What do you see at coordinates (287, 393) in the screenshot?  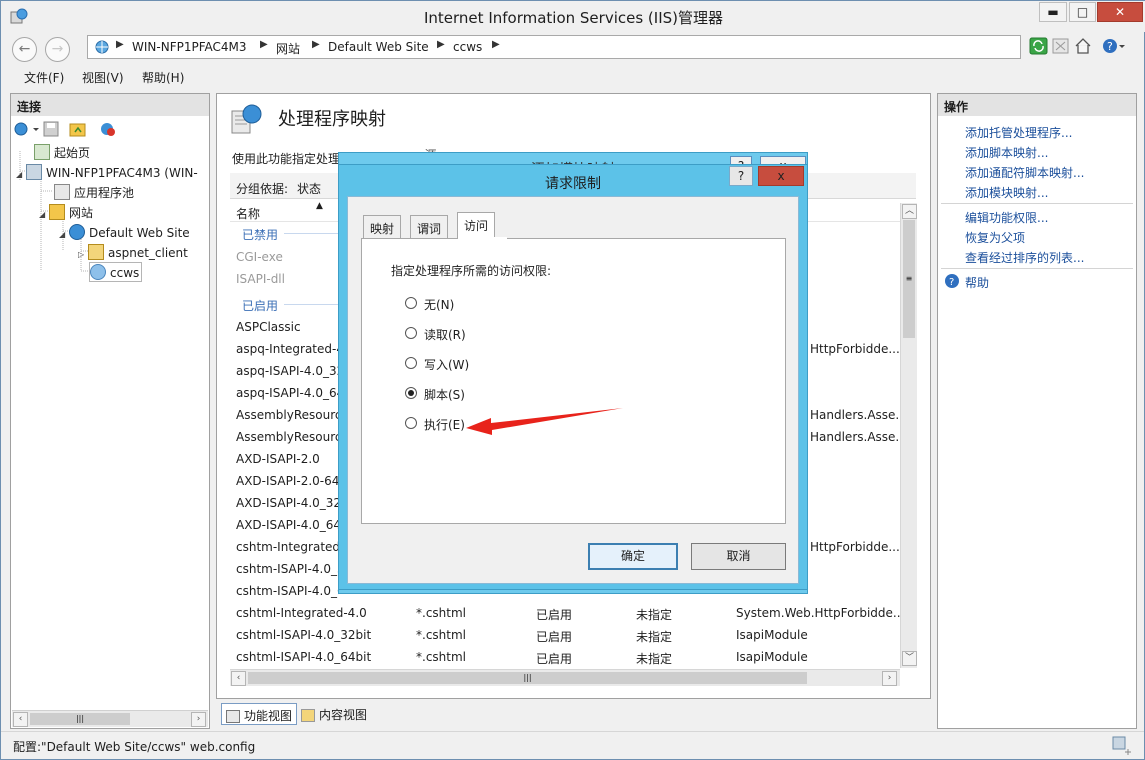 I see `table-row: aspq-ISAPI-4.0_64` at bounding box center [287, 393].